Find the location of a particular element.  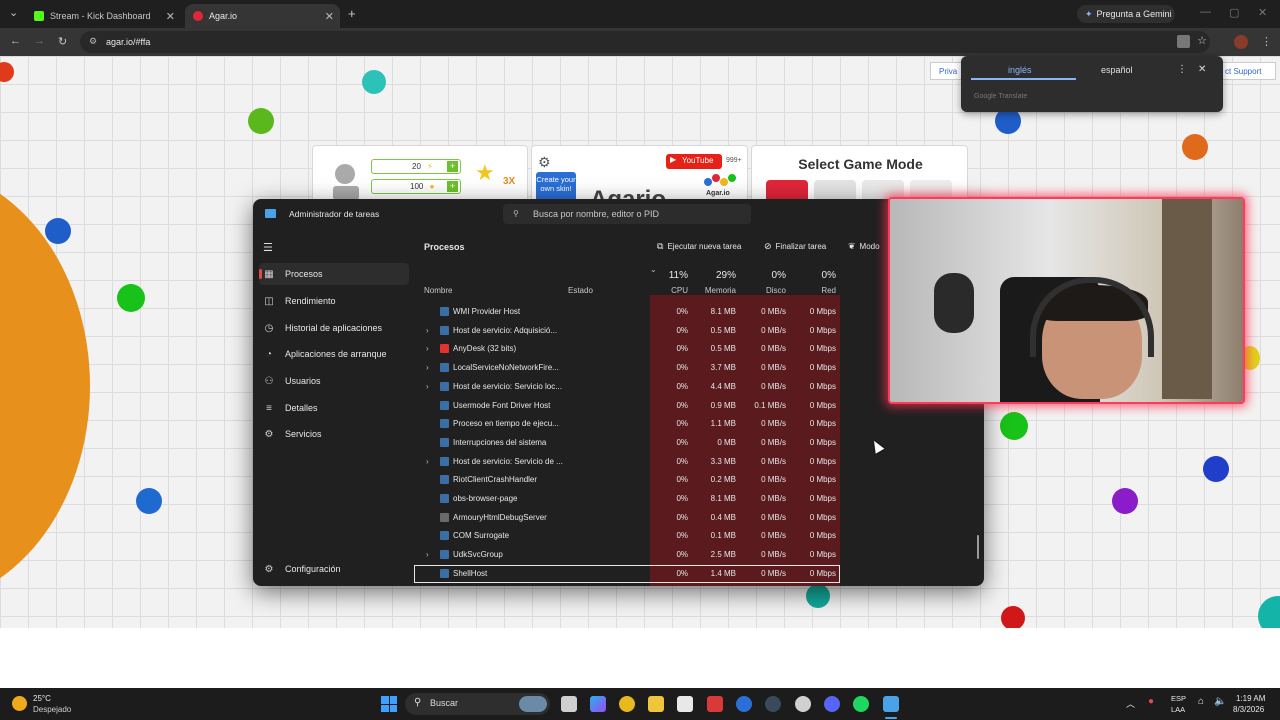

show-hidden-icons-chevron: ︿ is located at coordinates (1130, 703).